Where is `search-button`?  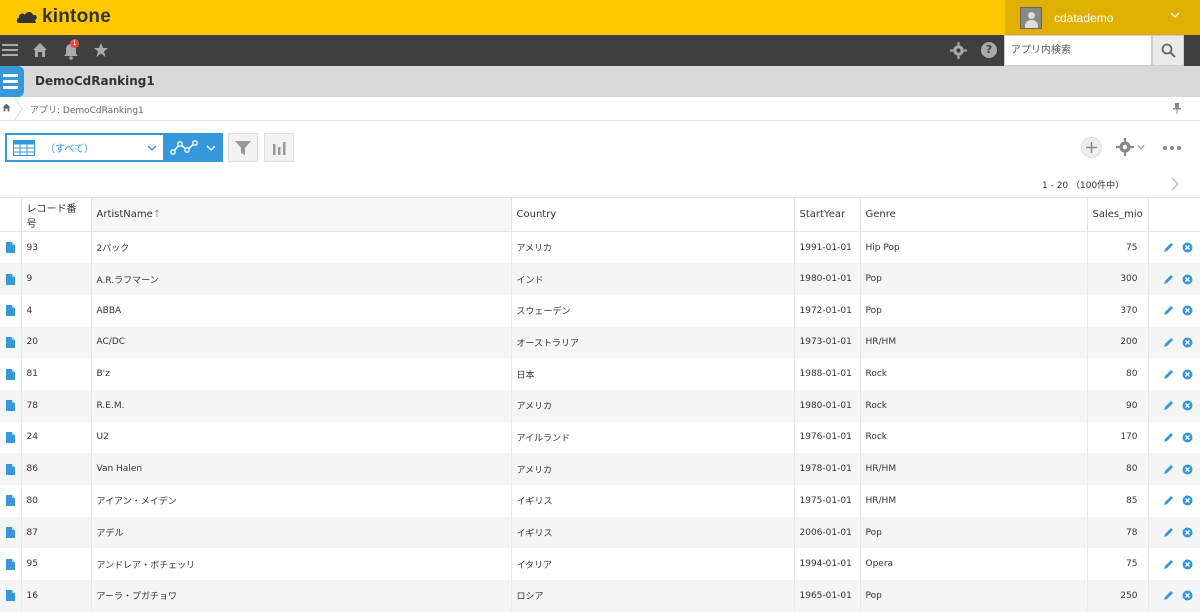
search-button is located at coordinates (1168, 50).